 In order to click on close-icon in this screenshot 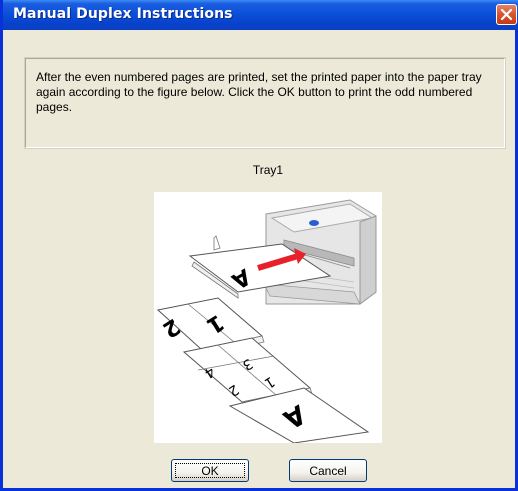, I will do `click(506, 14)`.